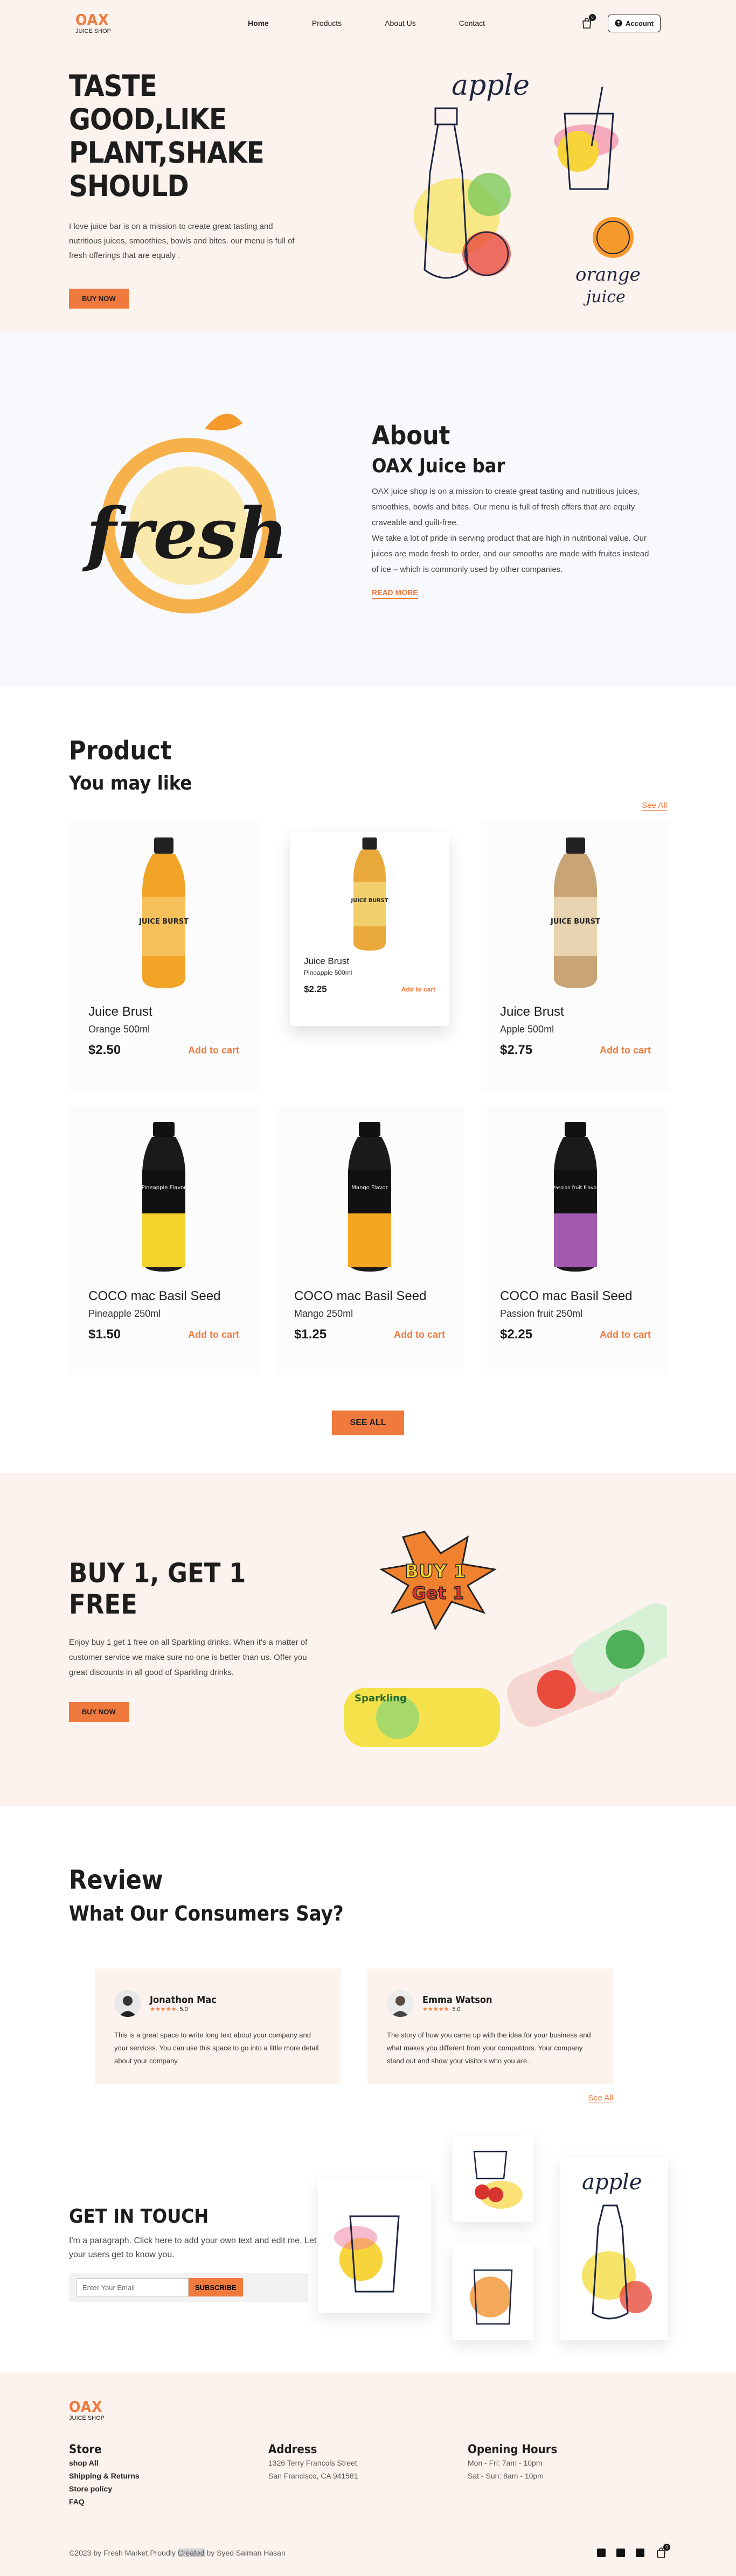 This screenshot has height=2576, width=736. Describe the element at coordinates (400, 23) in the screenshot. I see `nav-about: About Us` at that location.